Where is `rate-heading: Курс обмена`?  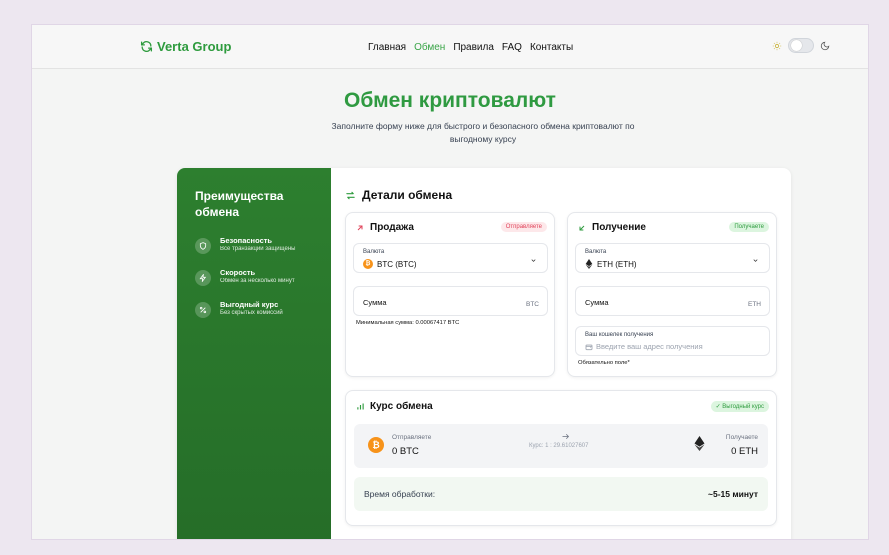
rate-heading: Курс обмена is located at coordinates (394, 406).